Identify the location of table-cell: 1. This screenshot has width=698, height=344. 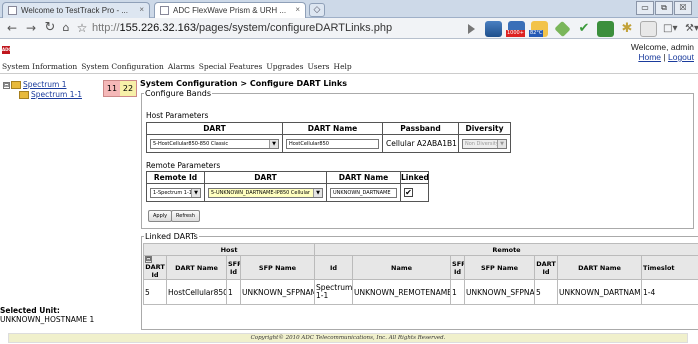
(458, 292).